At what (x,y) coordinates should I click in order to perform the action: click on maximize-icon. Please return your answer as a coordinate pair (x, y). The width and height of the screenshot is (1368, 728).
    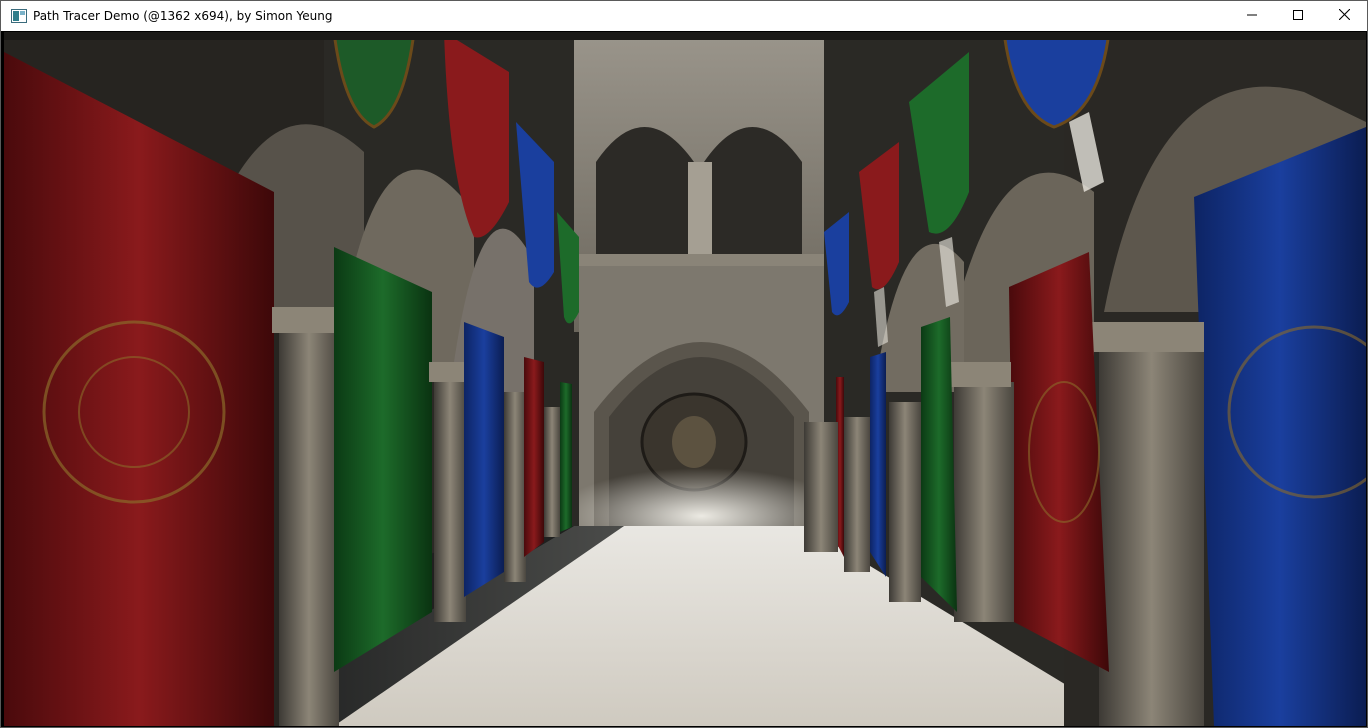
    Looking at the image, I should click on (1298, 16).